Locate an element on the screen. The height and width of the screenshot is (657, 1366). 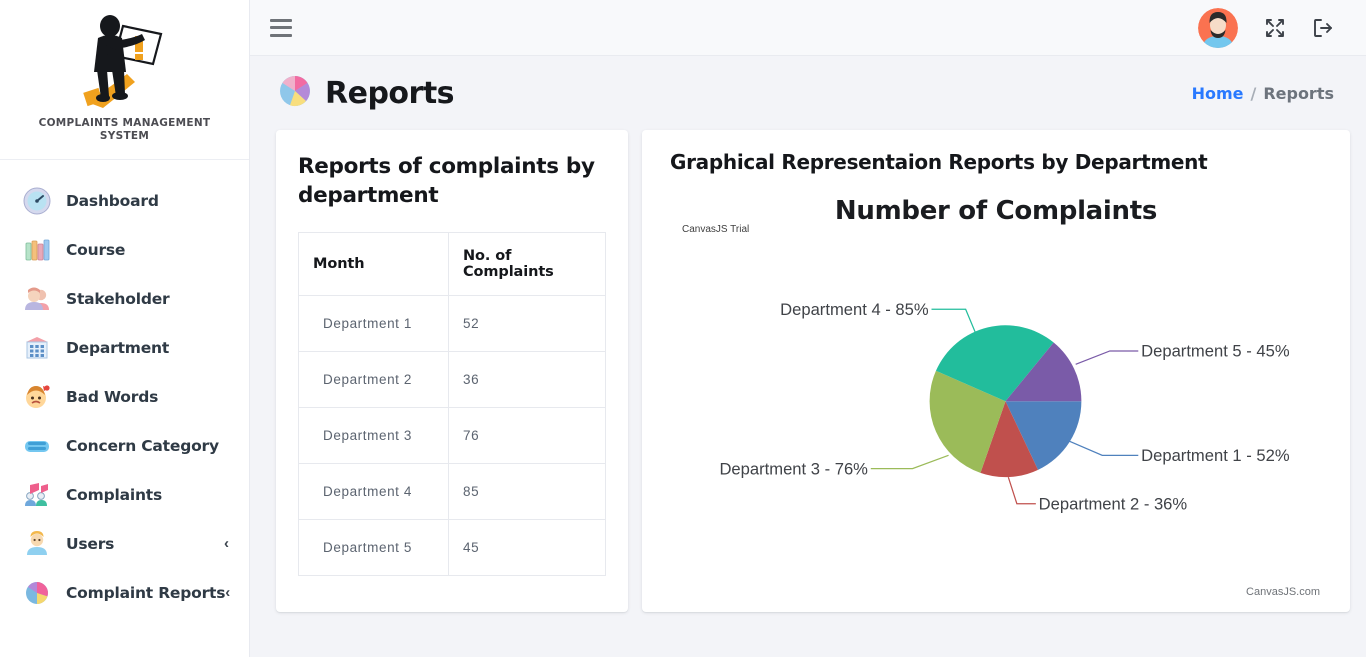
column-header-count: No. of Complaints is located at coordinates (527, 264).